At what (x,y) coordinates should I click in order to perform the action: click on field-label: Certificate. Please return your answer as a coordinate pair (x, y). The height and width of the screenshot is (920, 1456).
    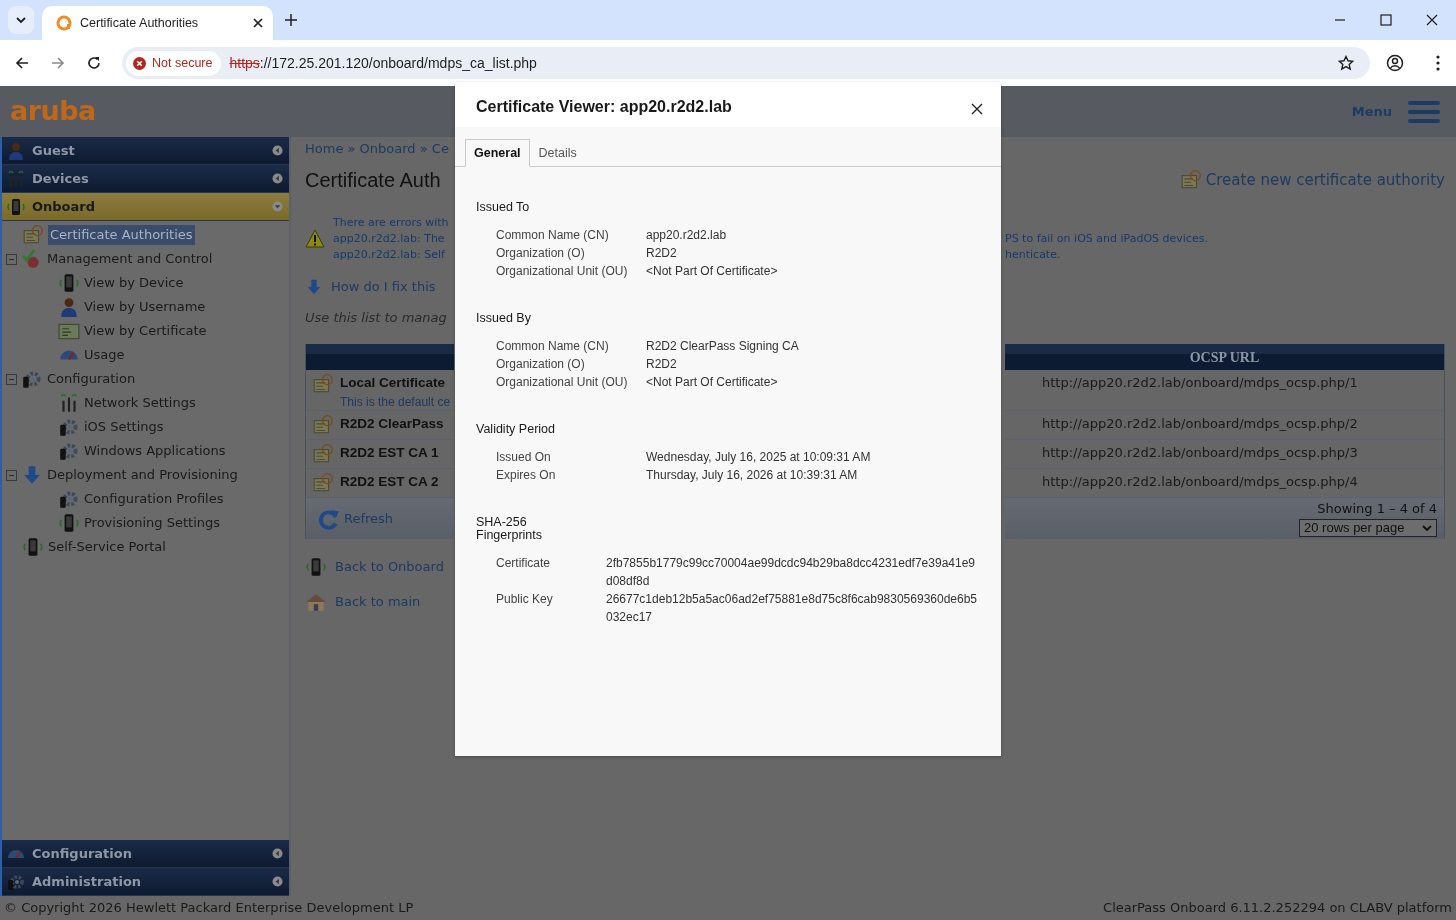
    Looking at the image, I should click on (524, 563).